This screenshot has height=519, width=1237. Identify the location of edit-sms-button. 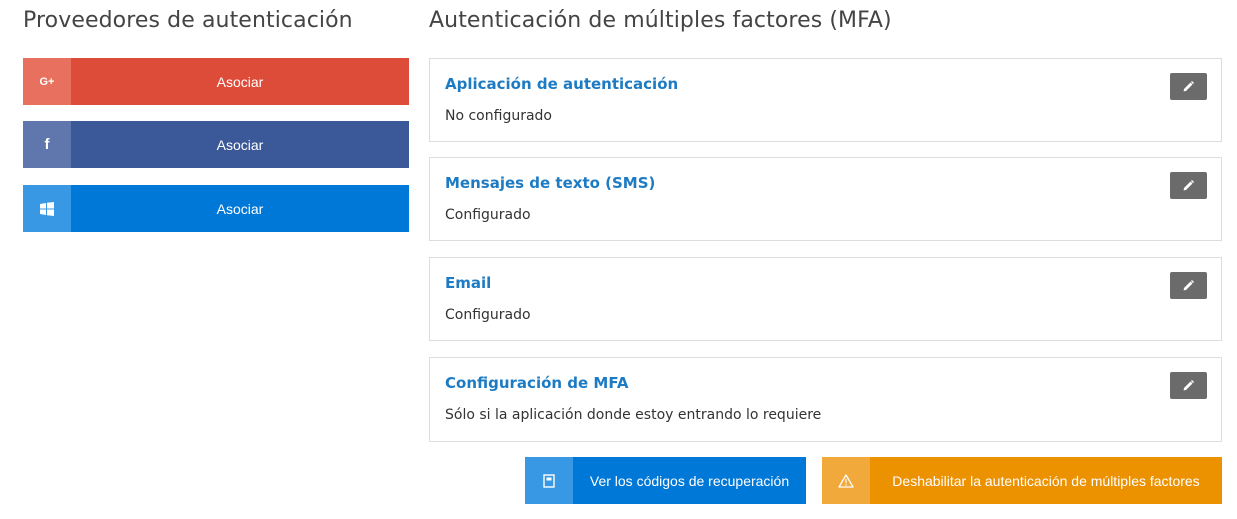
(1188, 185).